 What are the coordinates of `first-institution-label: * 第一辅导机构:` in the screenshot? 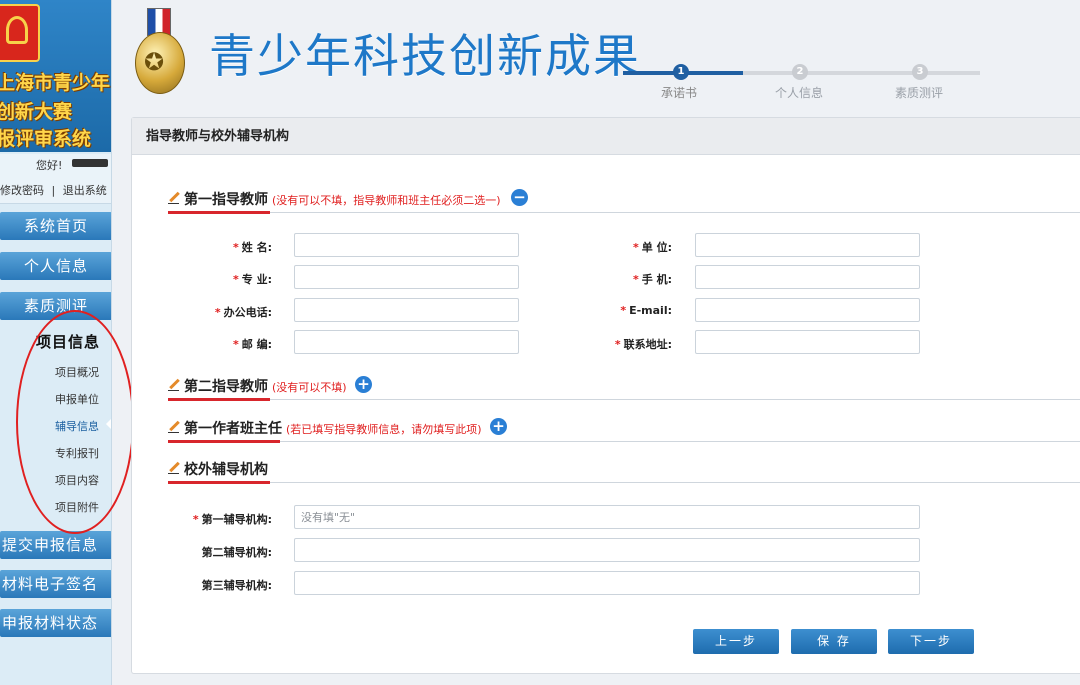 It's located at (232, 519).